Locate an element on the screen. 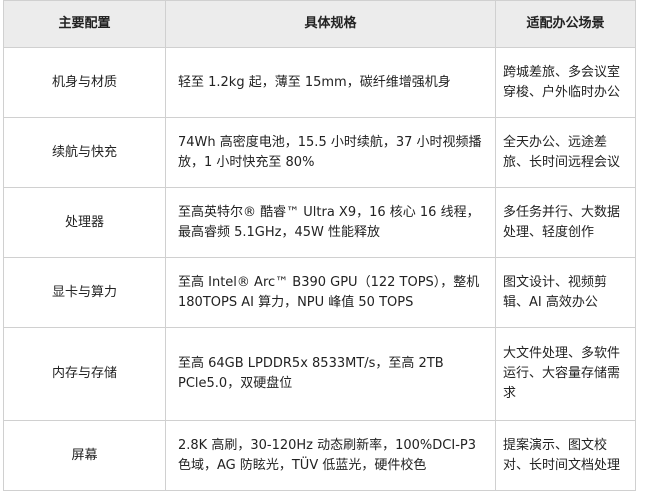 Image resolution: width=650 pixels, height=492 pixels. row-scenario: 跨城差旅、多会议室穿梭、户外临时办公 is located at coordinates (565, 82).